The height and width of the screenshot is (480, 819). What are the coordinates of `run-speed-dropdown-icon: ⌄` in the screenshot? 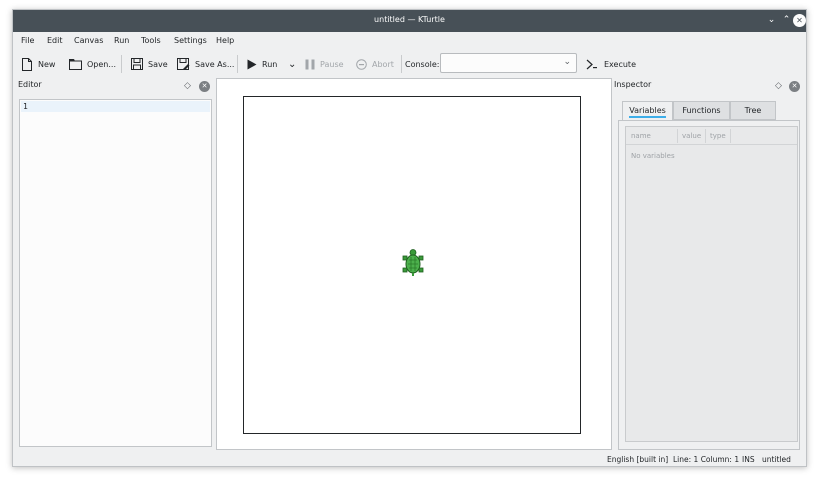 It's located at (292, 64).